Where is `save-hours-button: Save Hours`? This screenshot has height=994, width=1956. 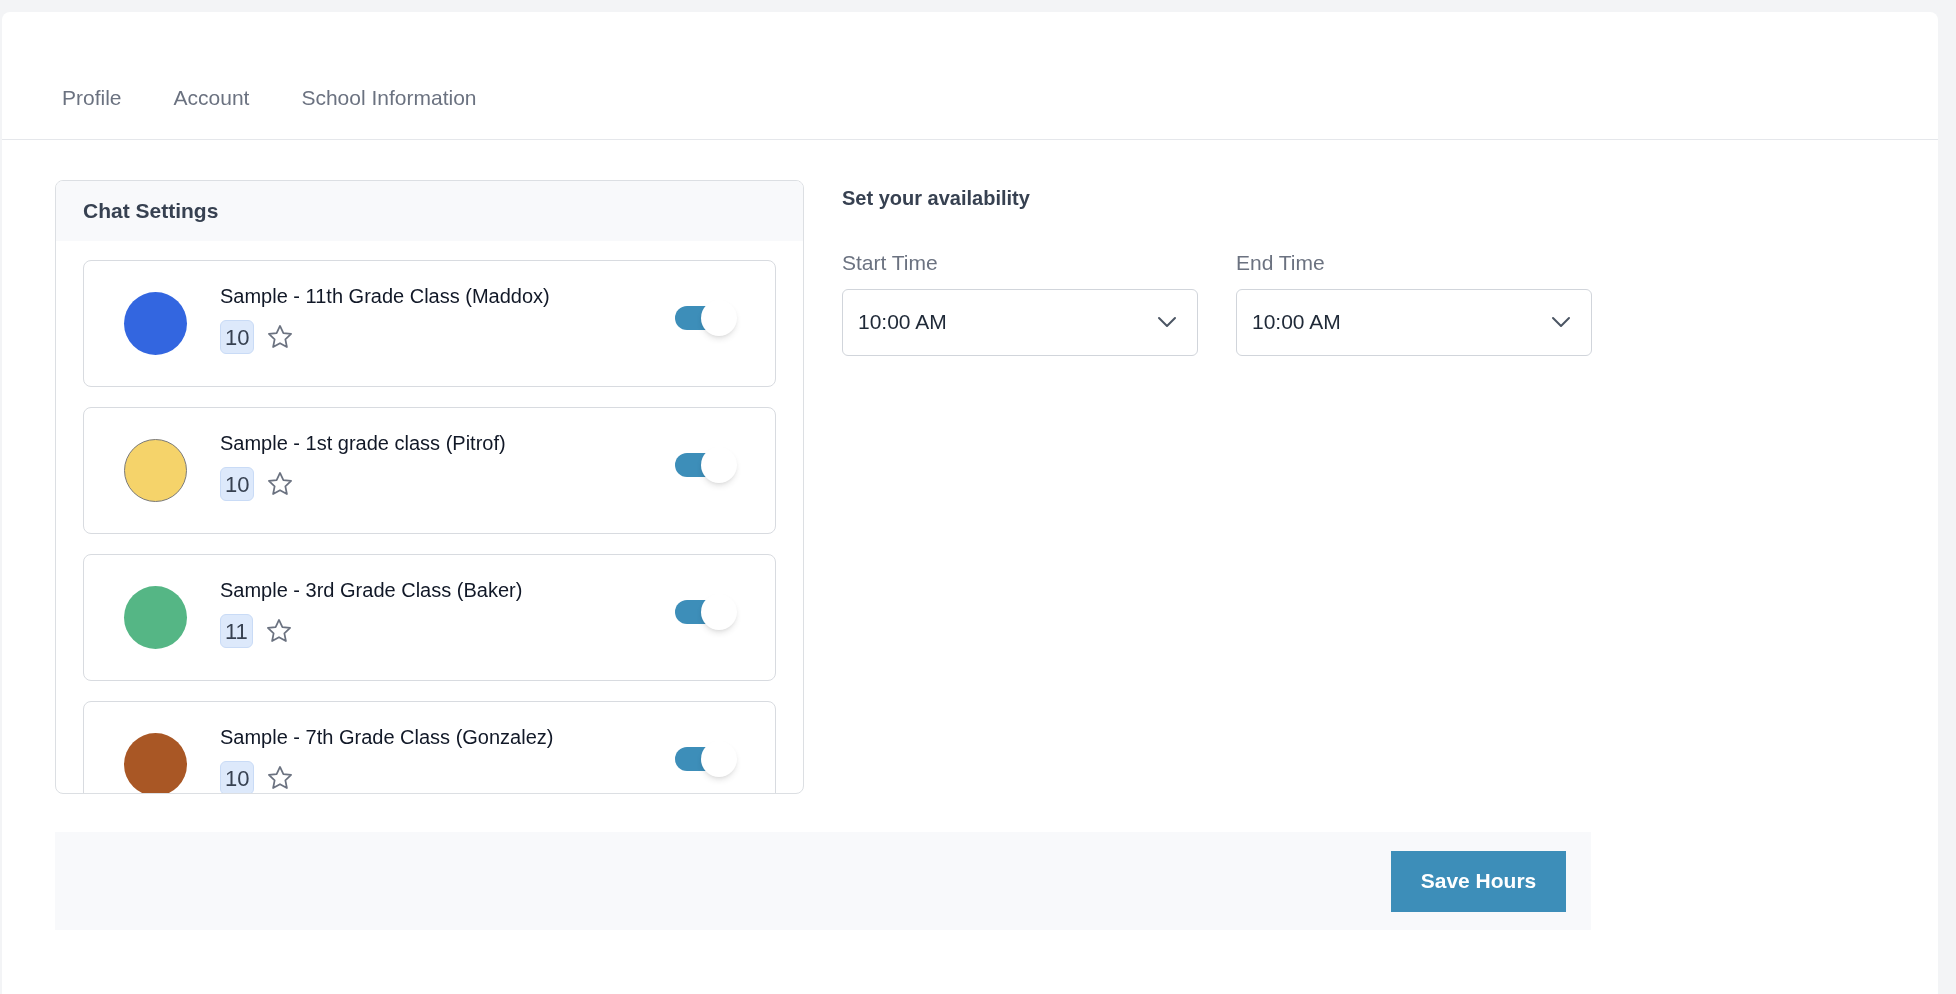
save-hours-button: Save Hours is located at coordinates (1478, 881).